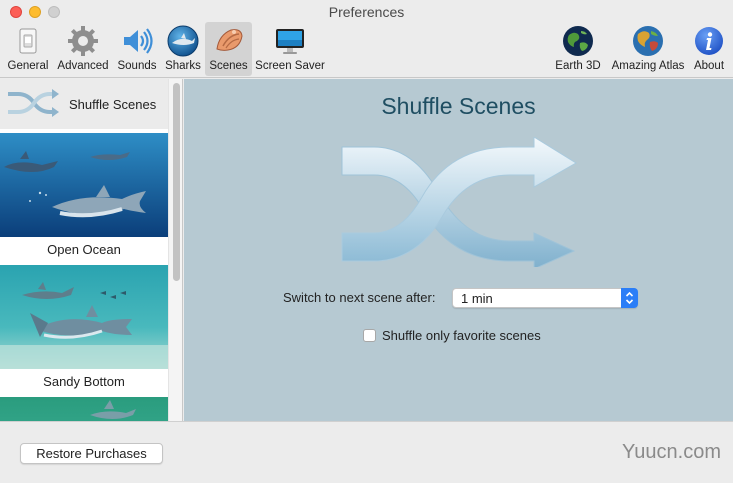  What do you see at coordinates (228, 66) in the screenshot?
I see `tab-scenes-label: Scenes` at bounding box center [228, 66].